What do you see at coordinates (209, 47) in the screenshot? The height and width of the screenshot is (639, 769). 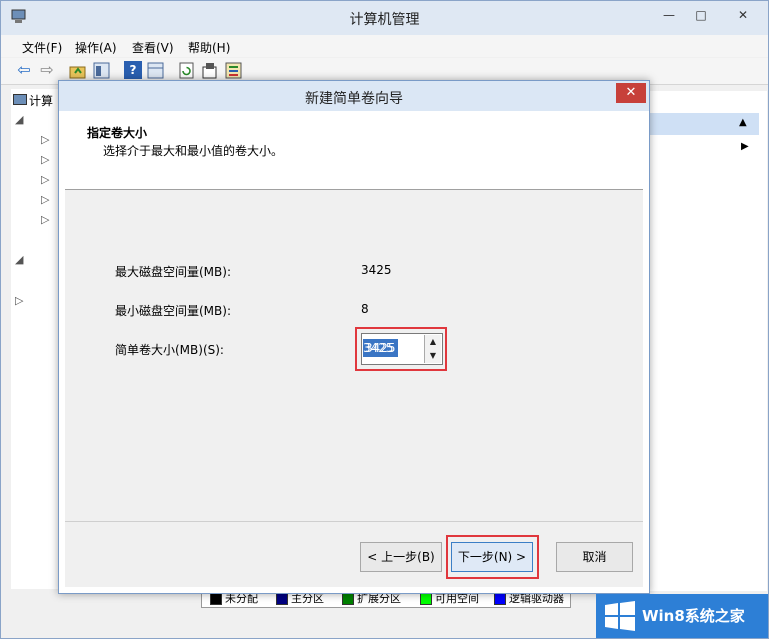 I see `menu-help: 帮助(H)` at bounding box center [209, 47].